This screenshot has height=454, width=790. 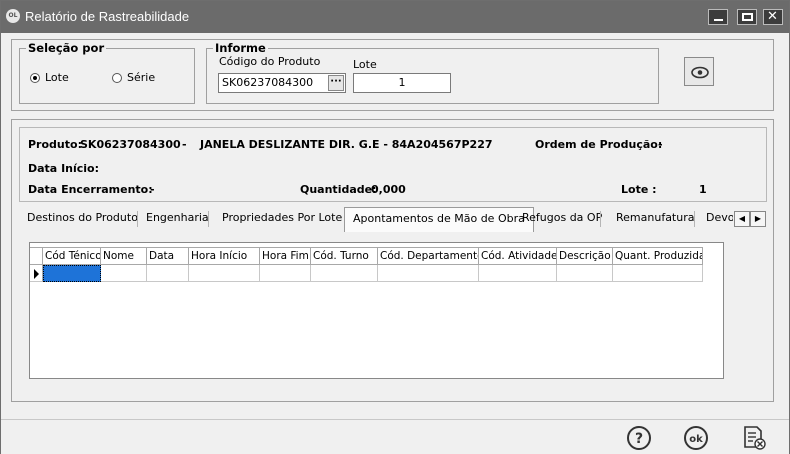 What do you see at coordinates (141, 77) in the screenshot?
I see `radio-serie-label: Série` at bounding box center [141, 77].